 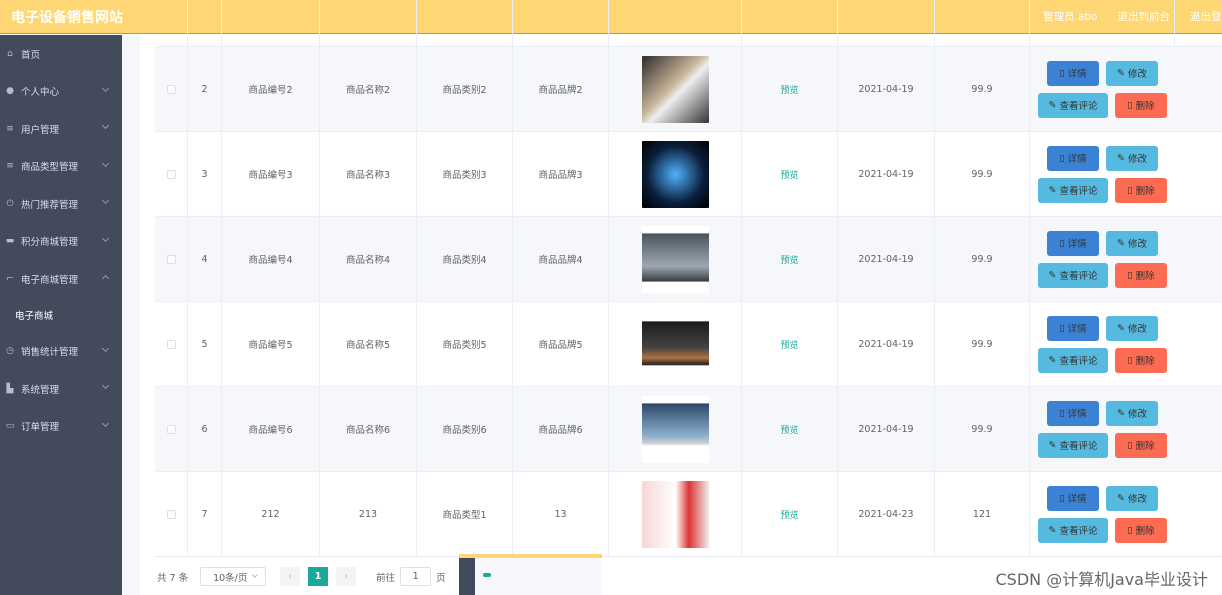 What do you see at coordinates (10, 128) in the screenshot?
I see `list-icon: ≡` at bounding box center [10, 128].